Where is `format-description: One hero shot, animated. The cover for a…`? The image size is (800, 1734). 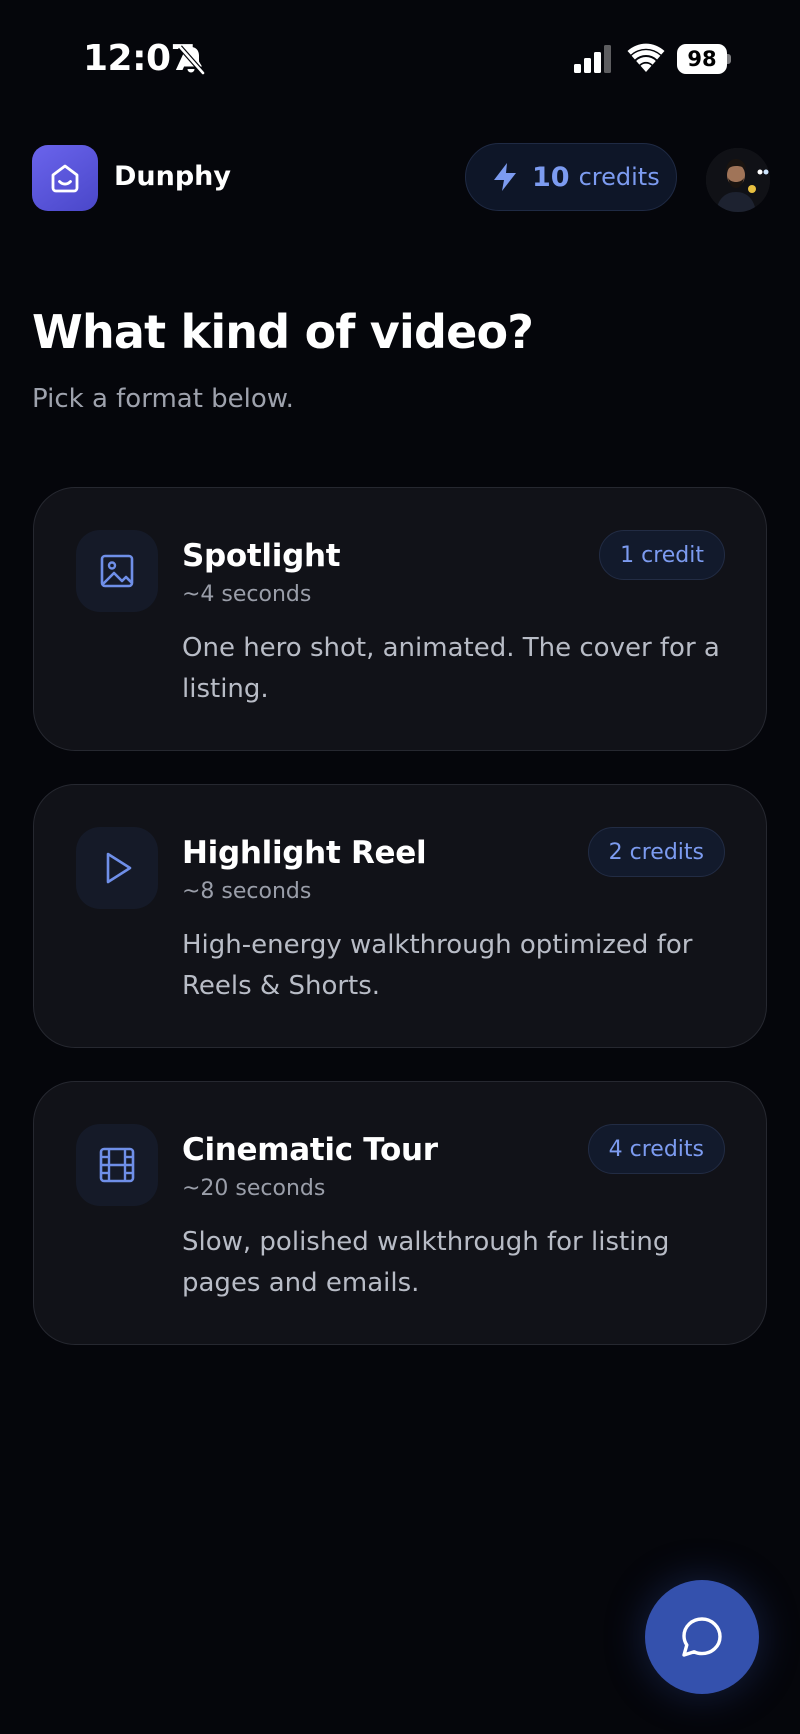
format-description: One hero shot, animated. The cover for a… is located at coordinates (451, 668).